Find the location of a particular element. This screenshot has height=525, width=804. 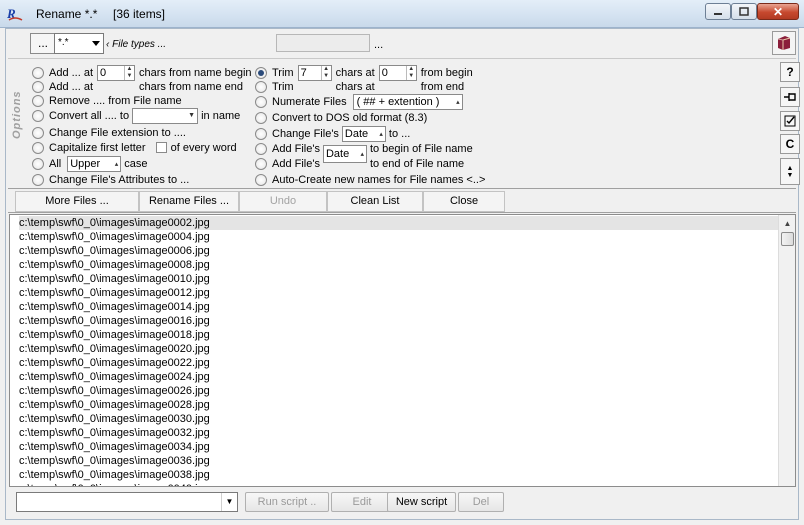

radio-remove is located at coordinates (38, 100).